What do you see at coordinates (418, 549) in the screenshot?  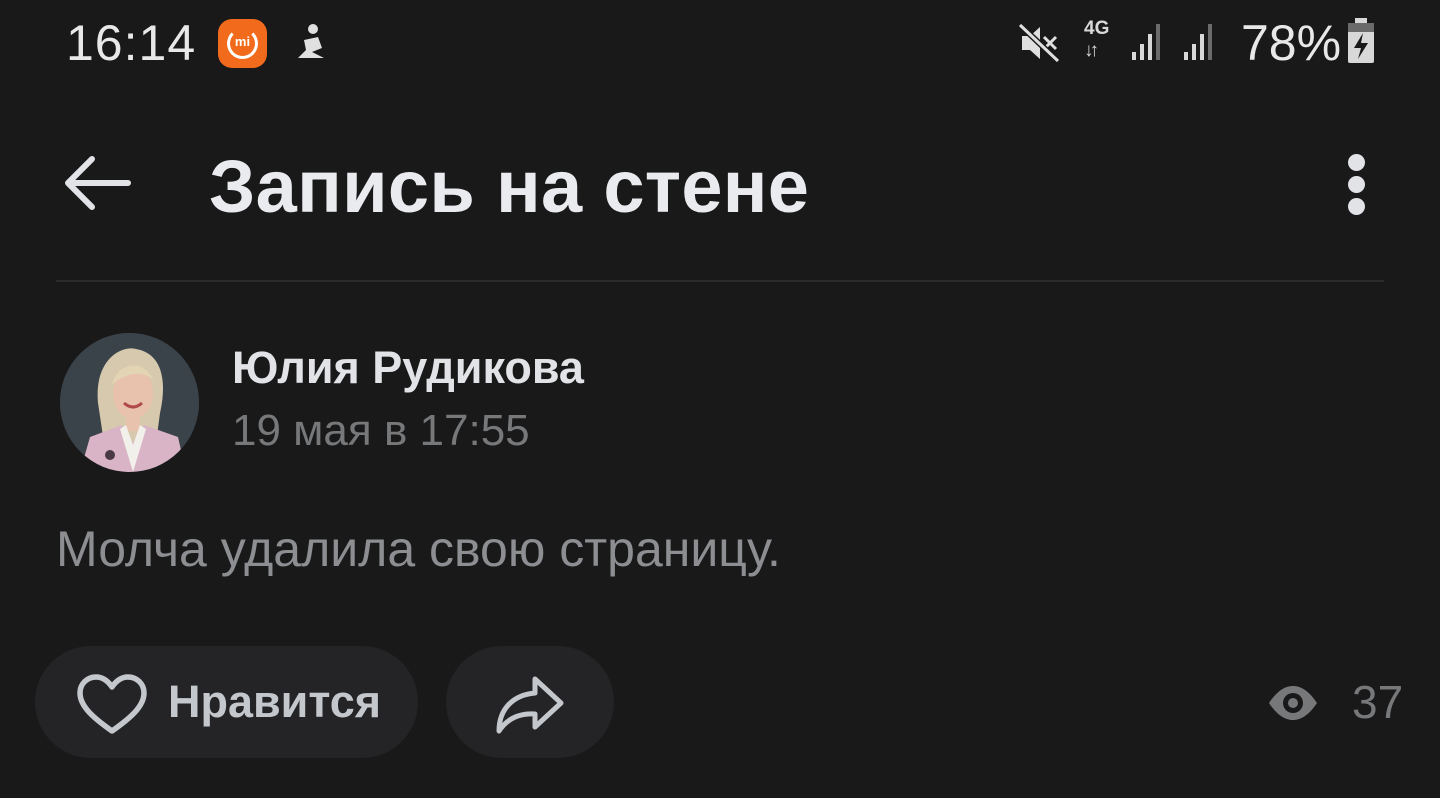 I see `post-text: Молча удалила свою страницу.` at bounding box center [418, 549].